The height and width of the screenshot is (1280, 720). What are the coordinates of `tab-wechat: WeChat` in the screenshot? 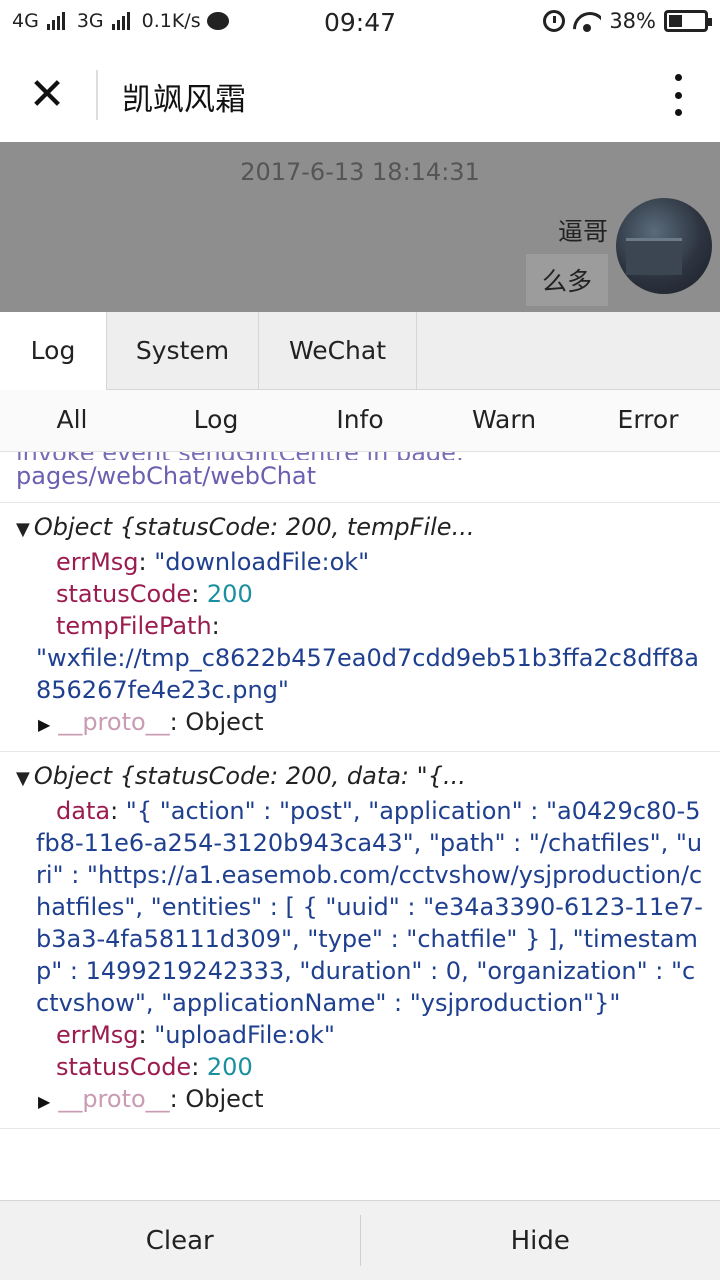 It's located at (338, 351).